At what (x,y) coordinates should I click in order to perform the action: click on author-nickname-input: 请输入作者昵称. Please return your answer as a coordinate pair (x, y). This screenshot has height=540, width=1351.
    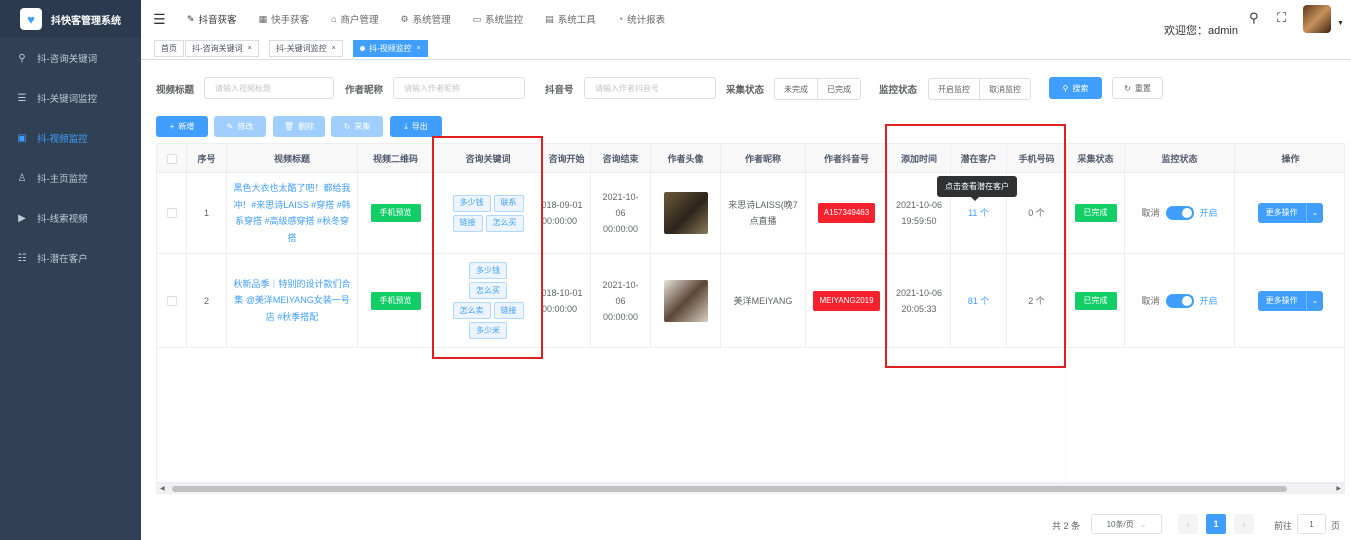
    Looking at the image, I should click on (459, 88).